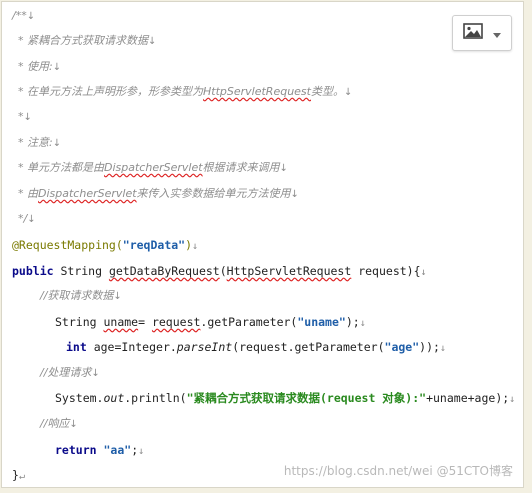 This screenshot has width=532, height=493. Describe the element at coordinates (18, 475) in the screenshot. I see `code-line: }↵` at that location.